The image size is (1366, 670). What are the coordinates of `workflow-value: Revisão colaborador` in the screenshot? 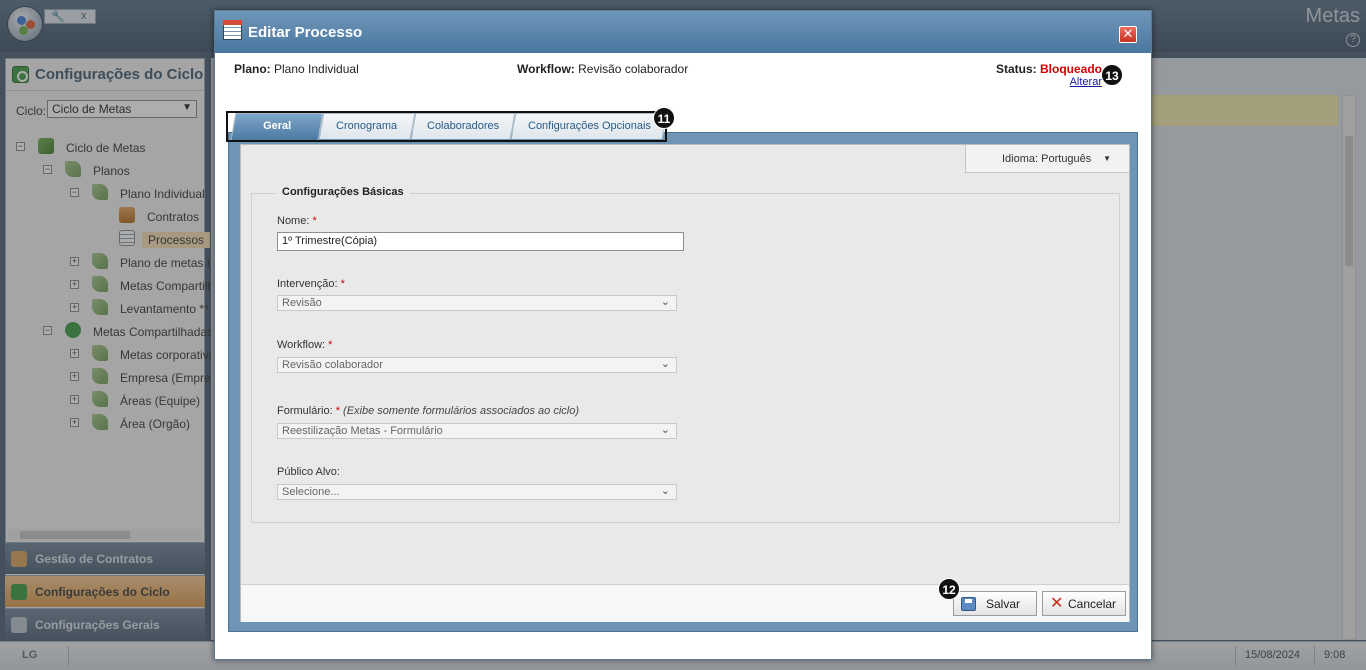 It's located at (633, 69).